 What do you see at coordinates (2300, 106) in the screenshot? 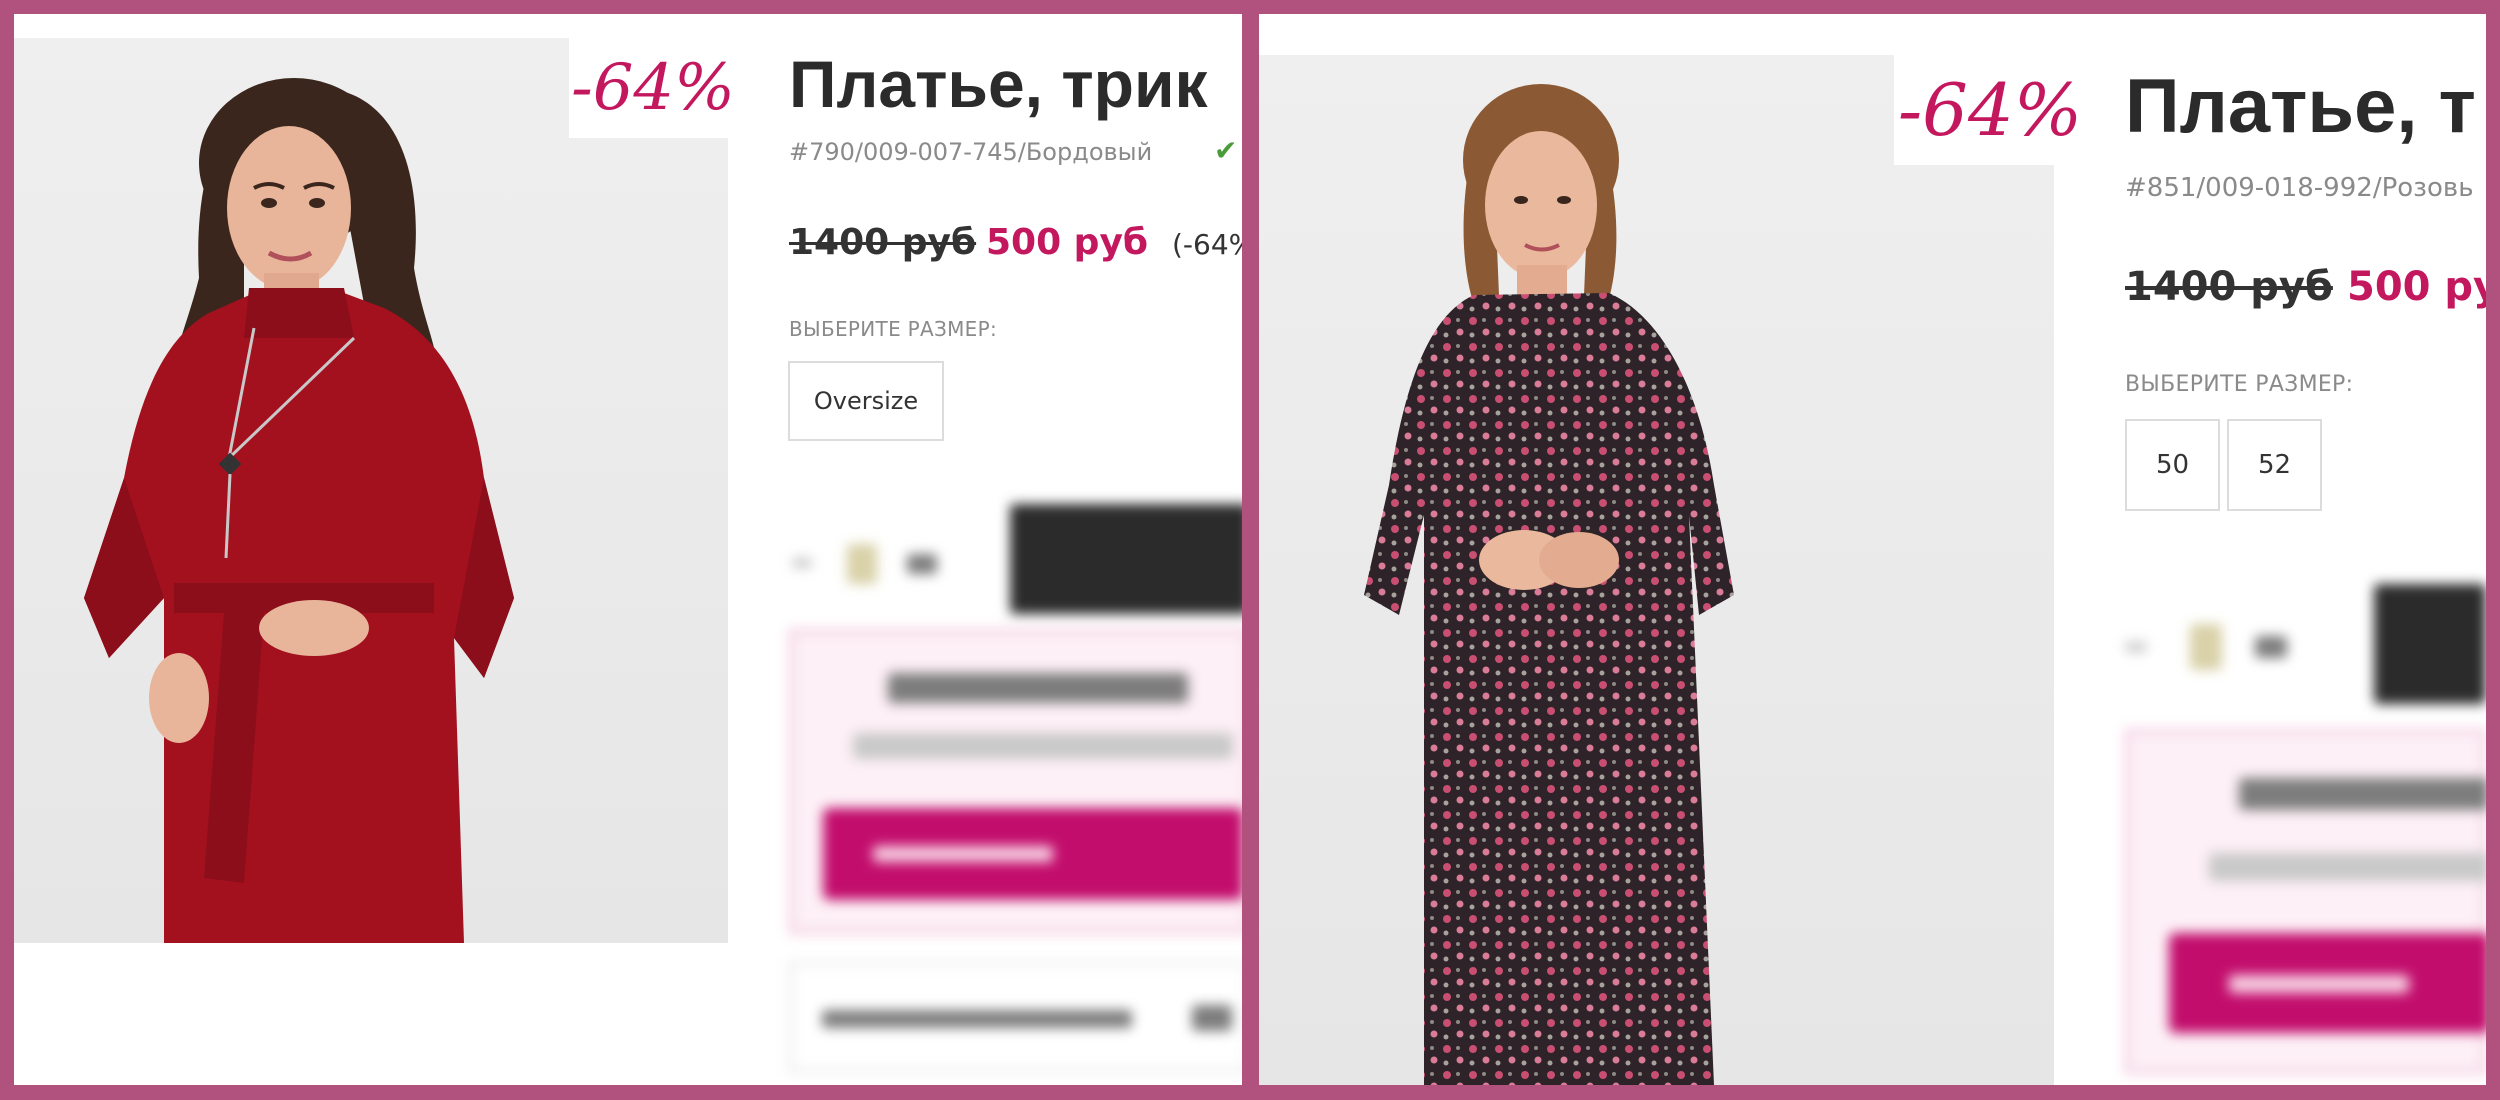
I see `product-title: Платье, т` at bounding box center [2300, 106].